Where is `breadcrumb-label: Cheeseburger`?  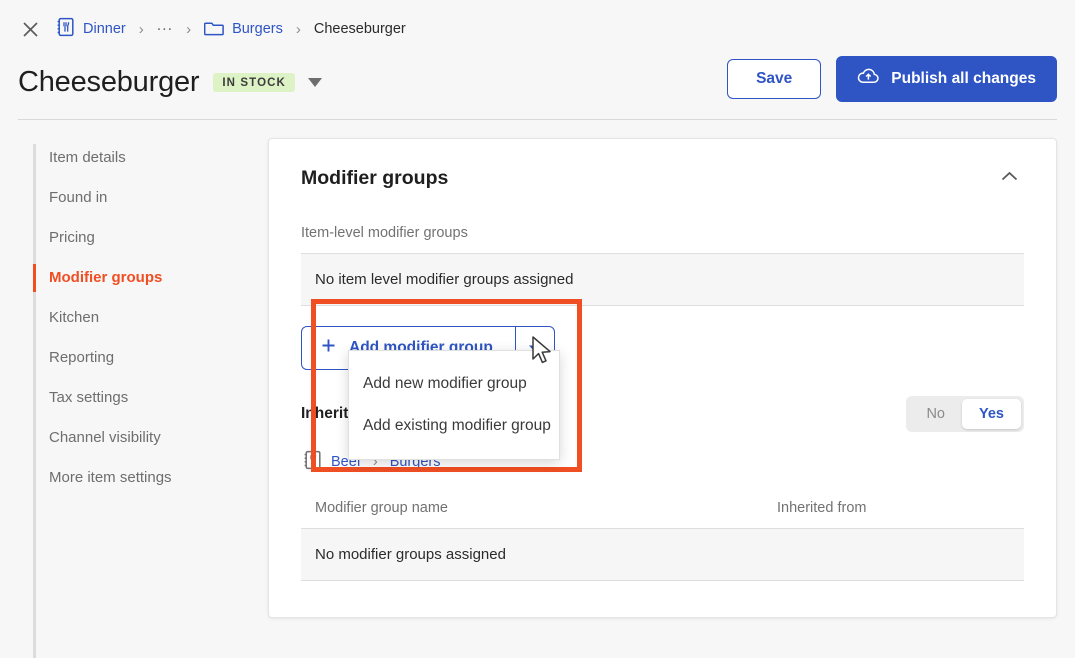
breadcrumb-label: Cheeseburger is located at coordinates (359, 29).